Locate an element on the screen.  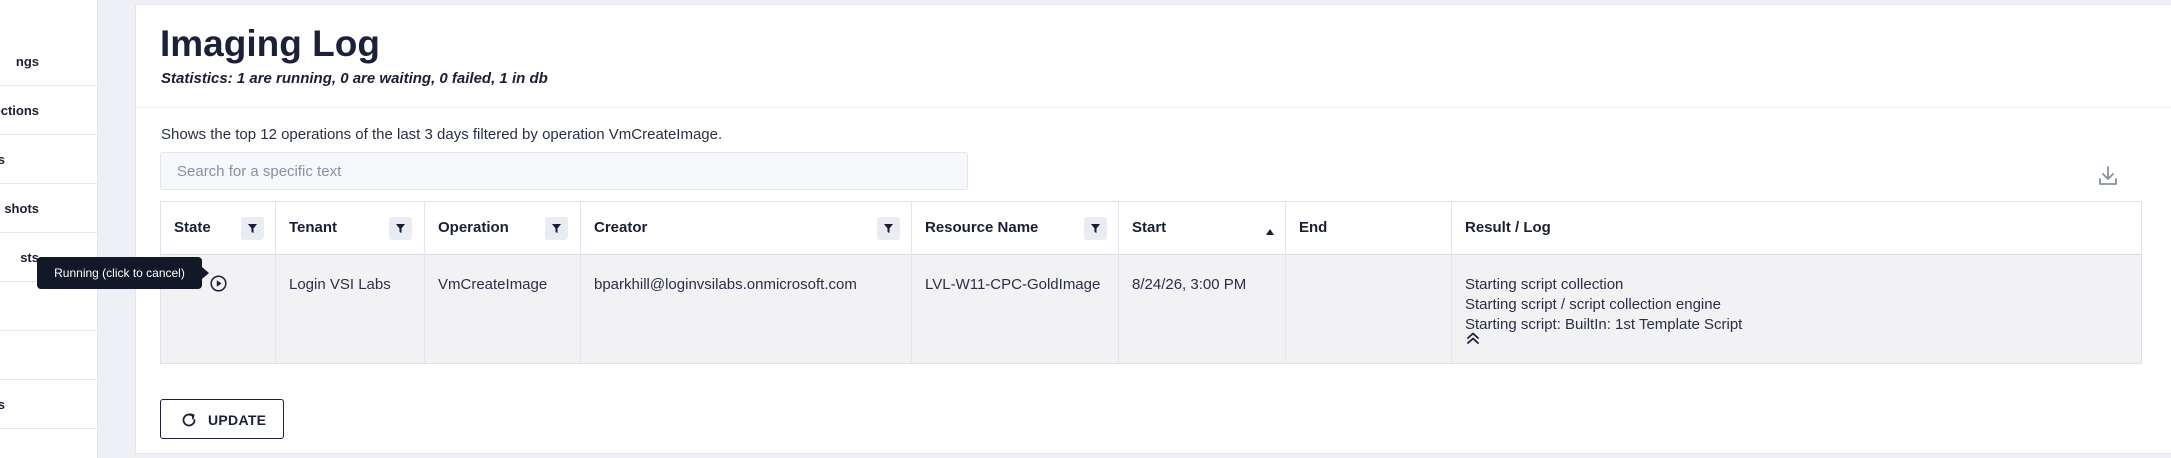
sidebar-item: shots is located at coordinates (49, 208).